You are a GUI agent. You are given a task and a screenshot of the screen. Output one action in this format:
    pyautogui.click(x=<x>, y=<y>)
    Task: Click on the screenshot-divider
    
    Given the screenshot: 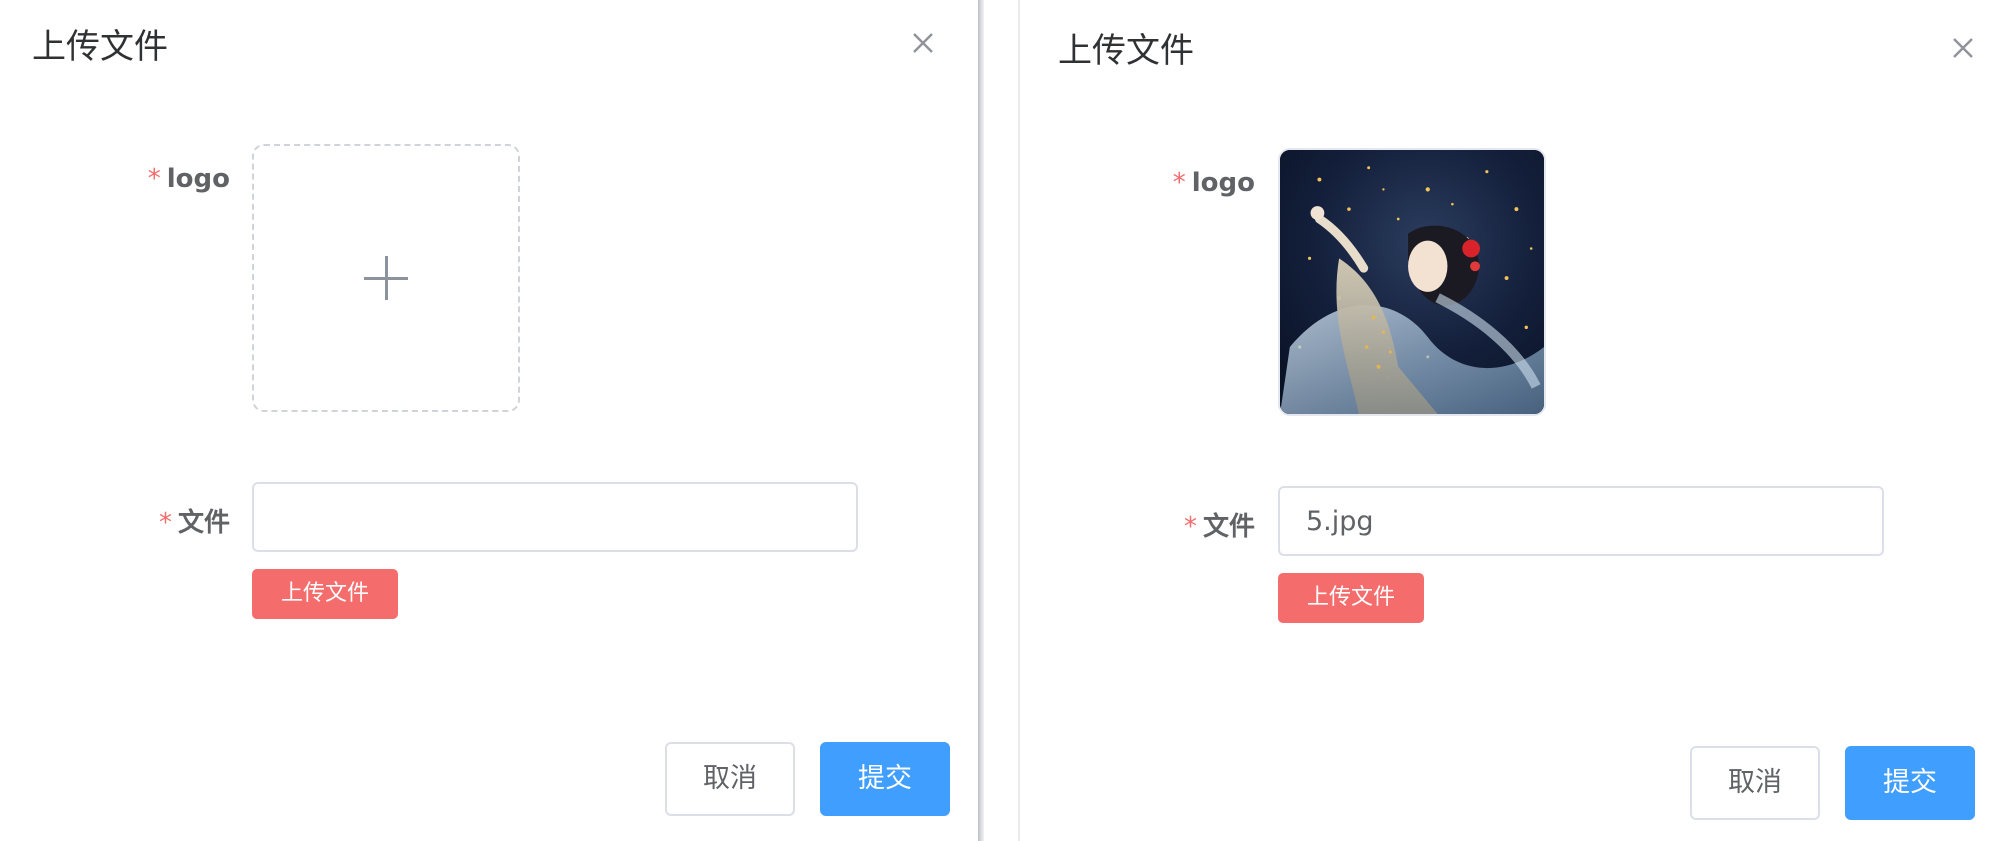 What is the action you would take?
    pyautogui.click(x=1000, y=420)
    